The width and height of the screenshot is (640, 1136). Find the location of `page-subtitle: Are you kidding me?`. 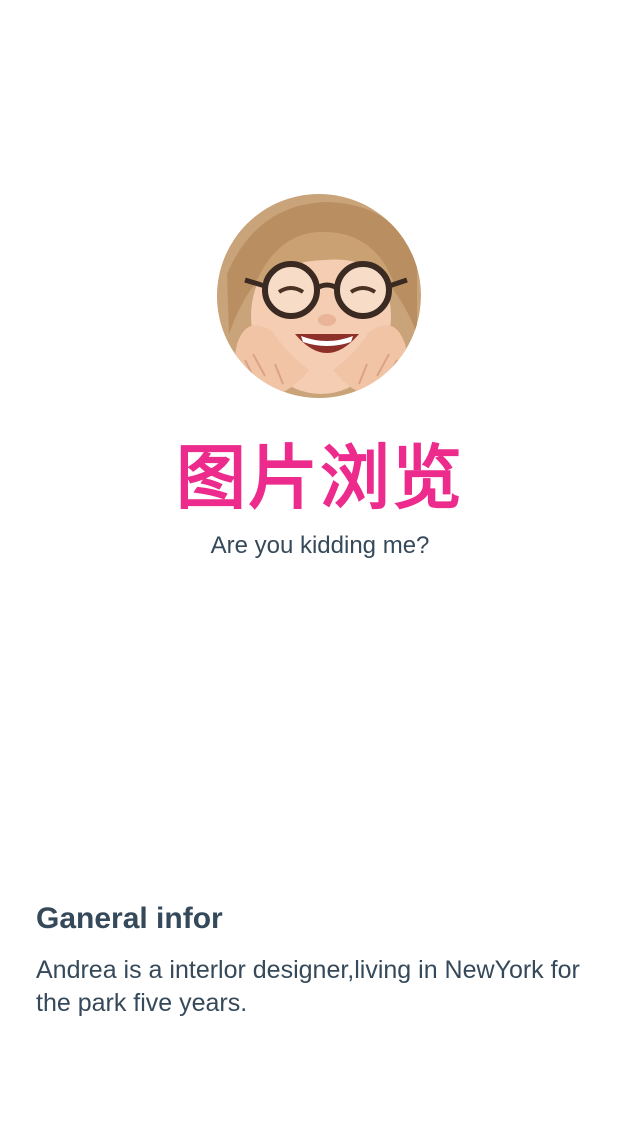

page-subtitle: Are you kidding me? is located at coordinates (320, 545).